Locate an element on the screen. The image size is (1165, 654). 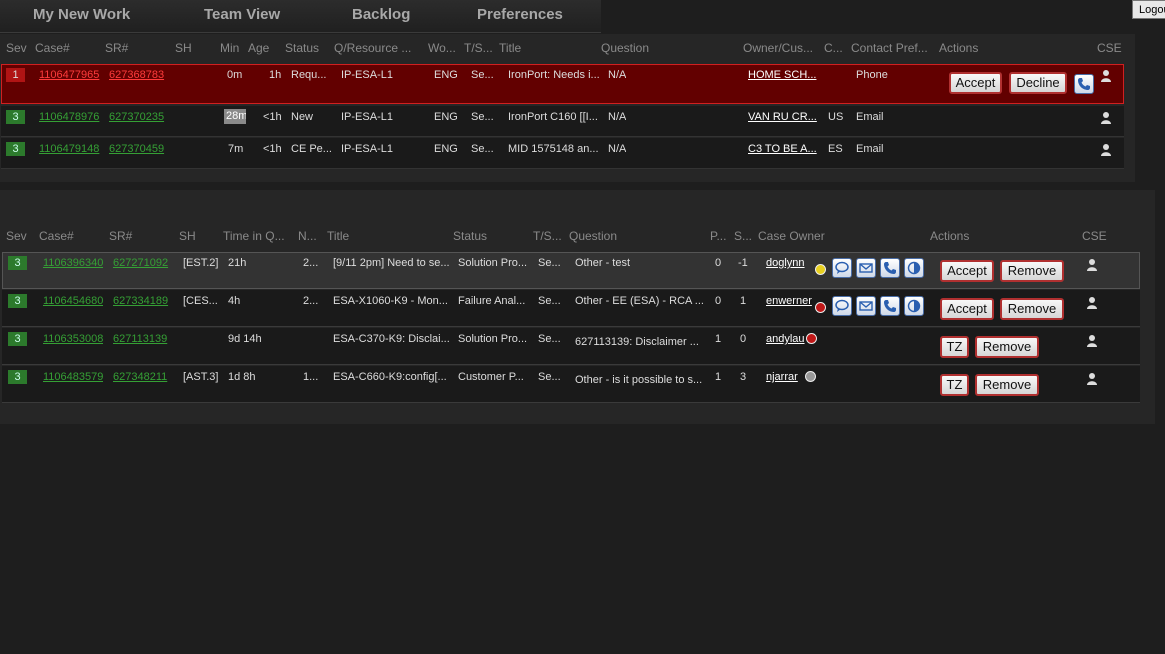
tab-my-new-work: My New Work is located at coordinates (81, 14).